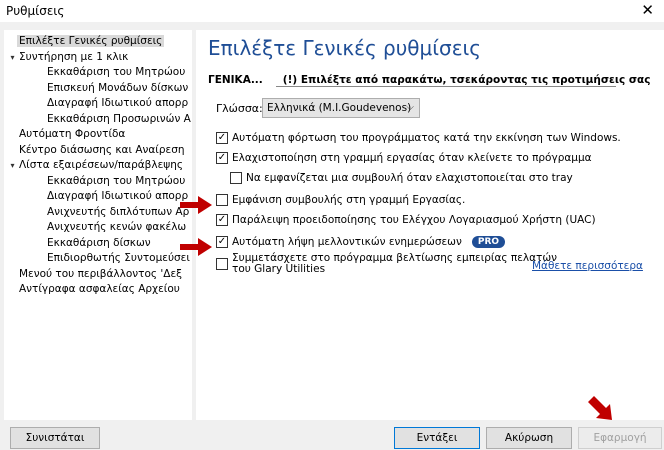  I want to click on tree-item: Εκκαθάριση δίσκων, so click(98, 243).